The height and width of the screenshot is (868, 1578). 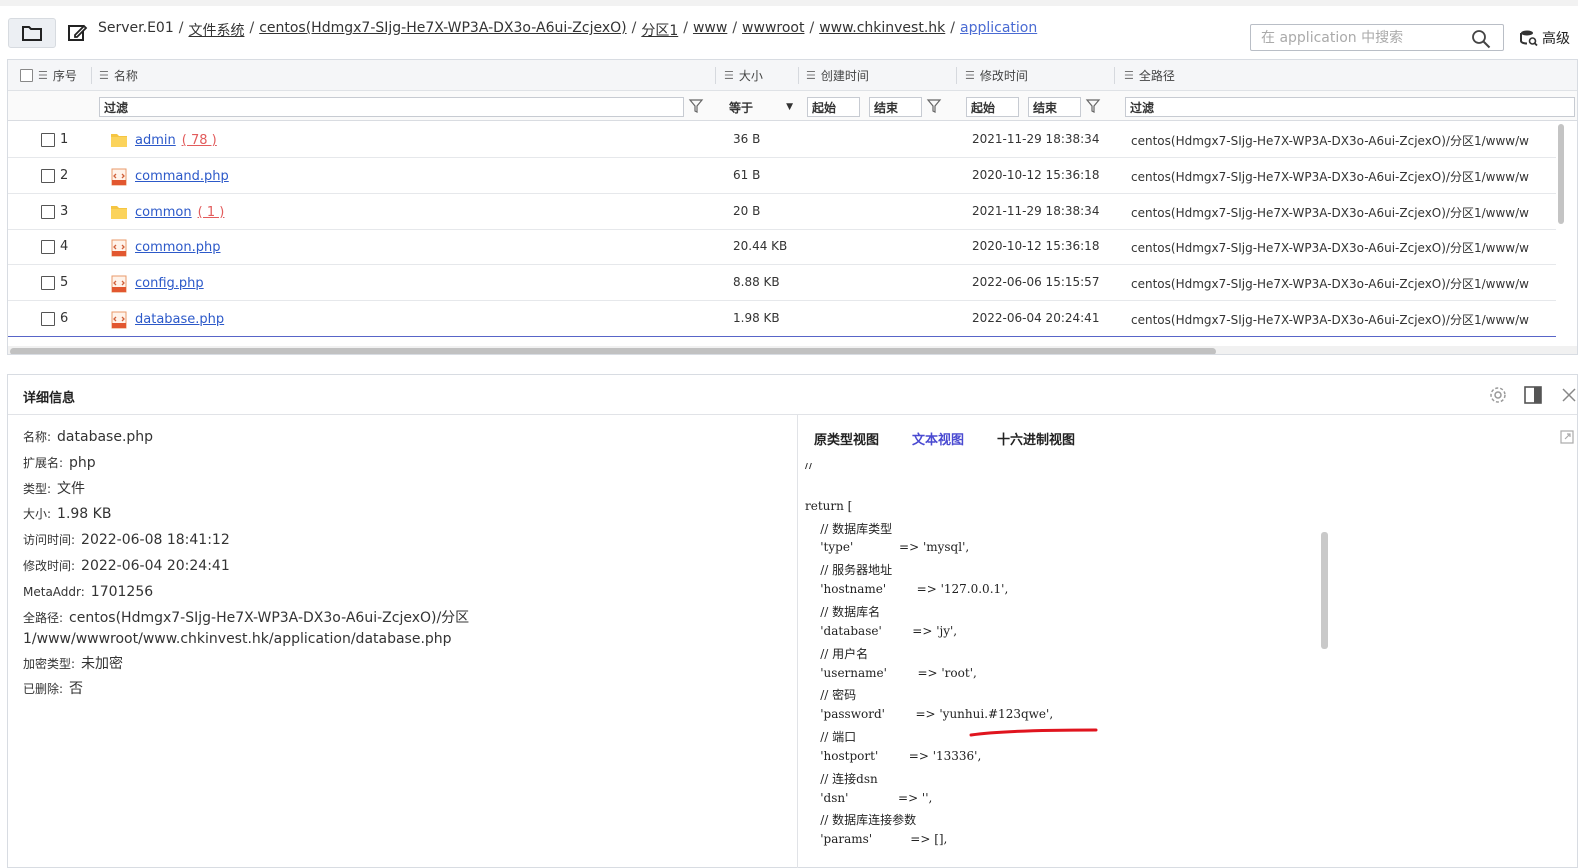 What do you see at coordinates (773, 30) in the screenshot?
I see `breadcrumb-item: wwwroot` at bounding box center [773, 30].